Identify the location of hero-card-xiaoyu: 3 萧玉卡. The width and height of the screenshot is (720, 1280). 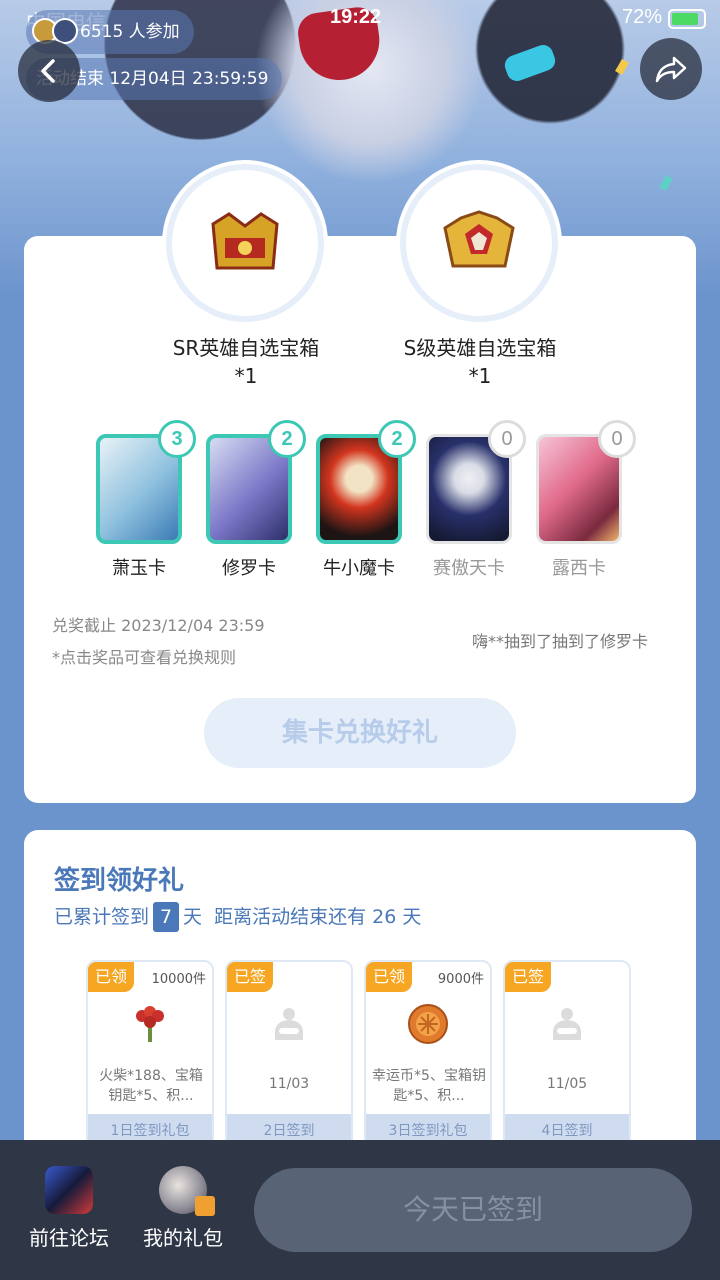
(146, 499).